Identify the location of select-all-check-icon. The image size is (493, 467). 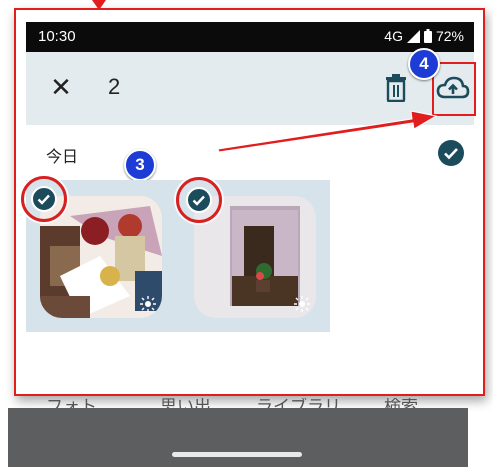
(451, 153).